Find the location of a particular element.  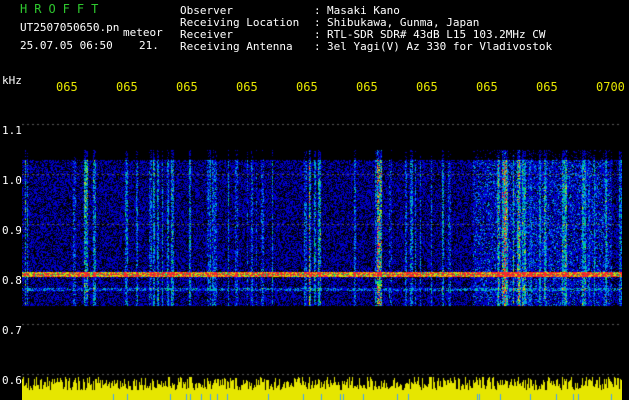

label-antenna: Receiving Antenna is located at coordinates (236, 46).